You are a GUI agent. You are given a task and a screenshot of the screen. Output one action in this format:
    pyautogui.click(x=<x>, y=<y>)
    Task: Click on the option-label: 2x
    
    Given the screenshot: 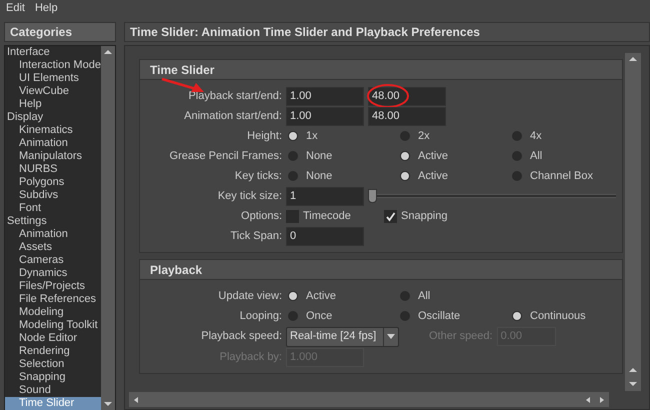 What is the action you would take?
    pyautogui.click(x=424, y=136)
    